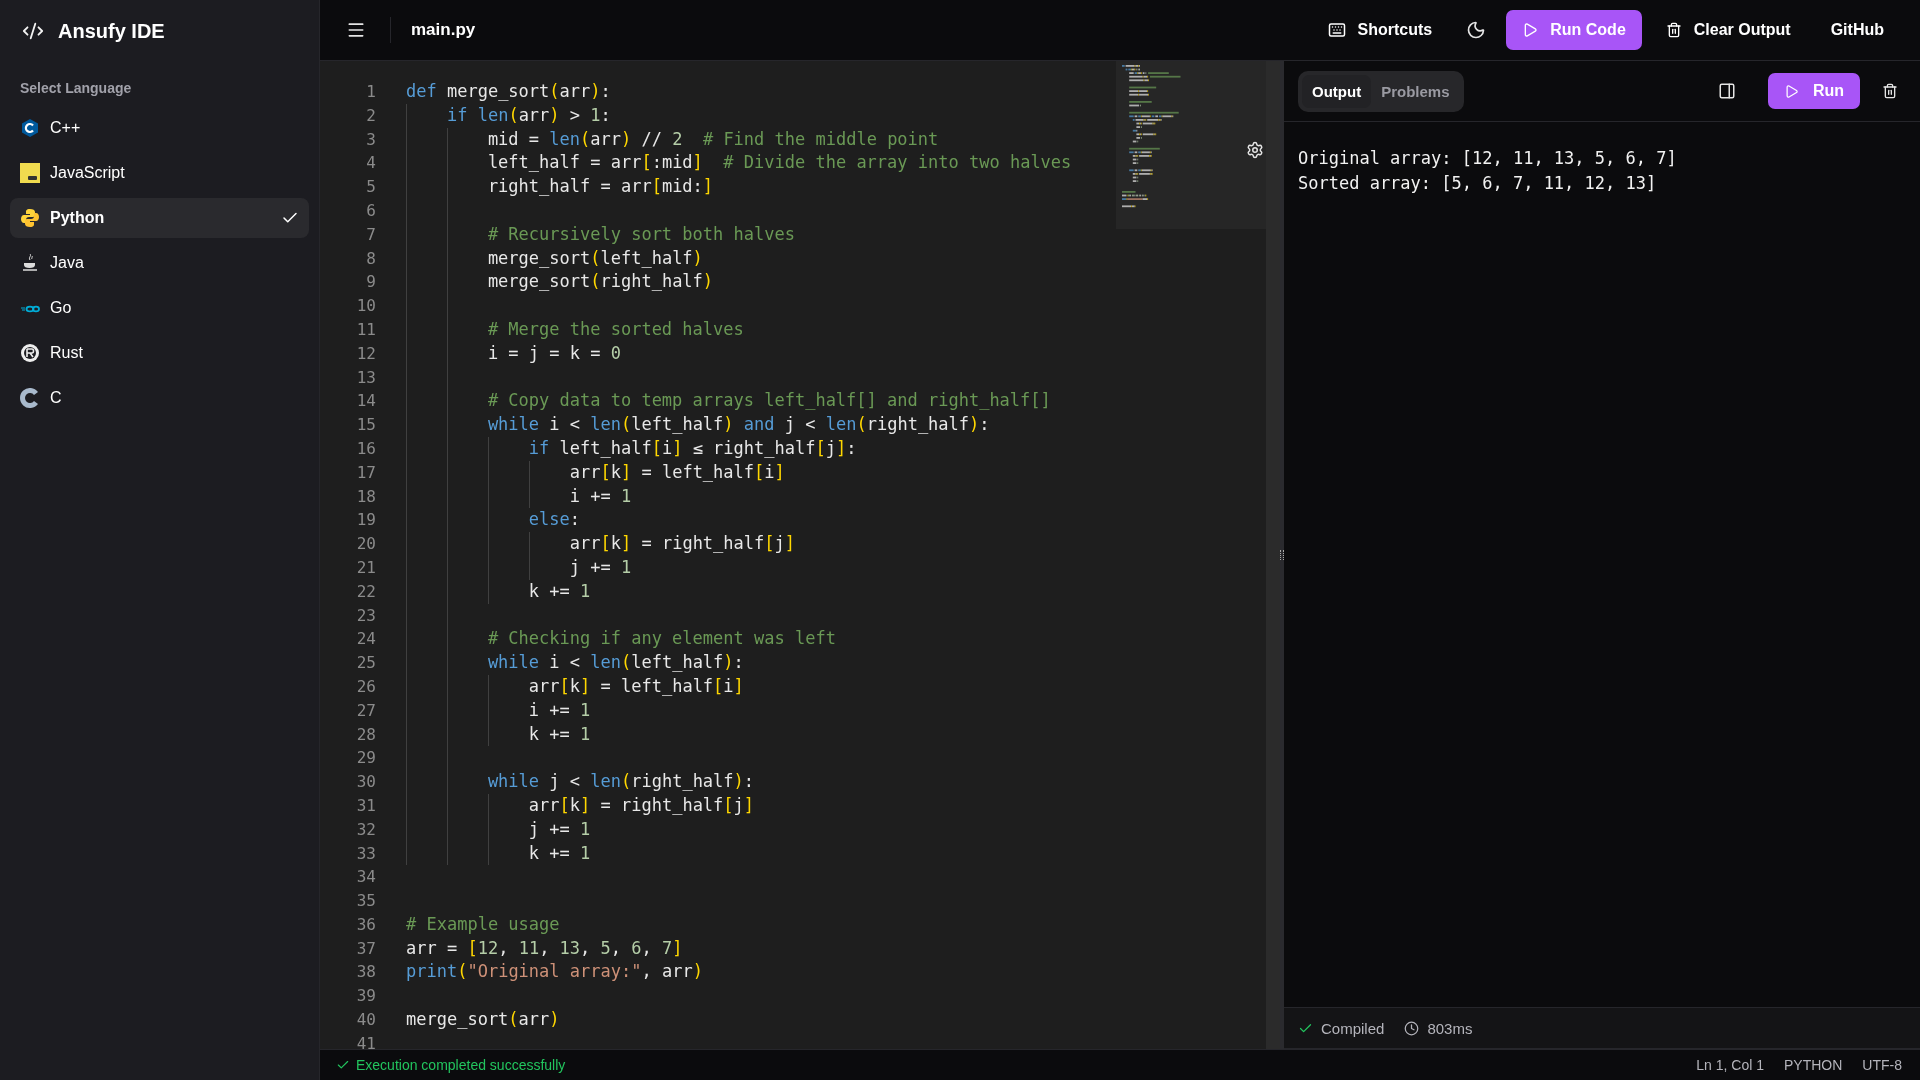 The width and height of the screenshot is (1920, 1080). Describe the element at coordinates (621, 639) in the screenshot. I see `code-line: # Checking if any element was left` at that location.